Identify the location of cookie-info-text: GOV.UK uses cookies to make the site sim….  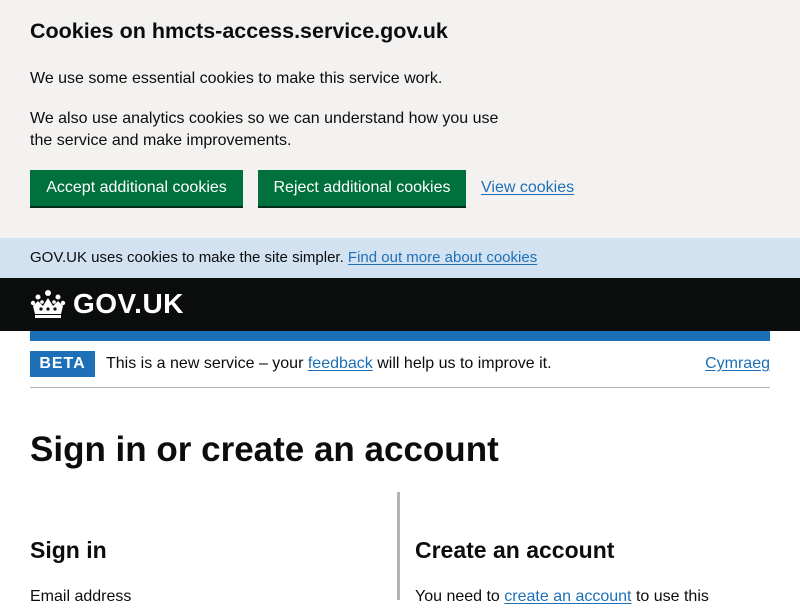
(187, 257).